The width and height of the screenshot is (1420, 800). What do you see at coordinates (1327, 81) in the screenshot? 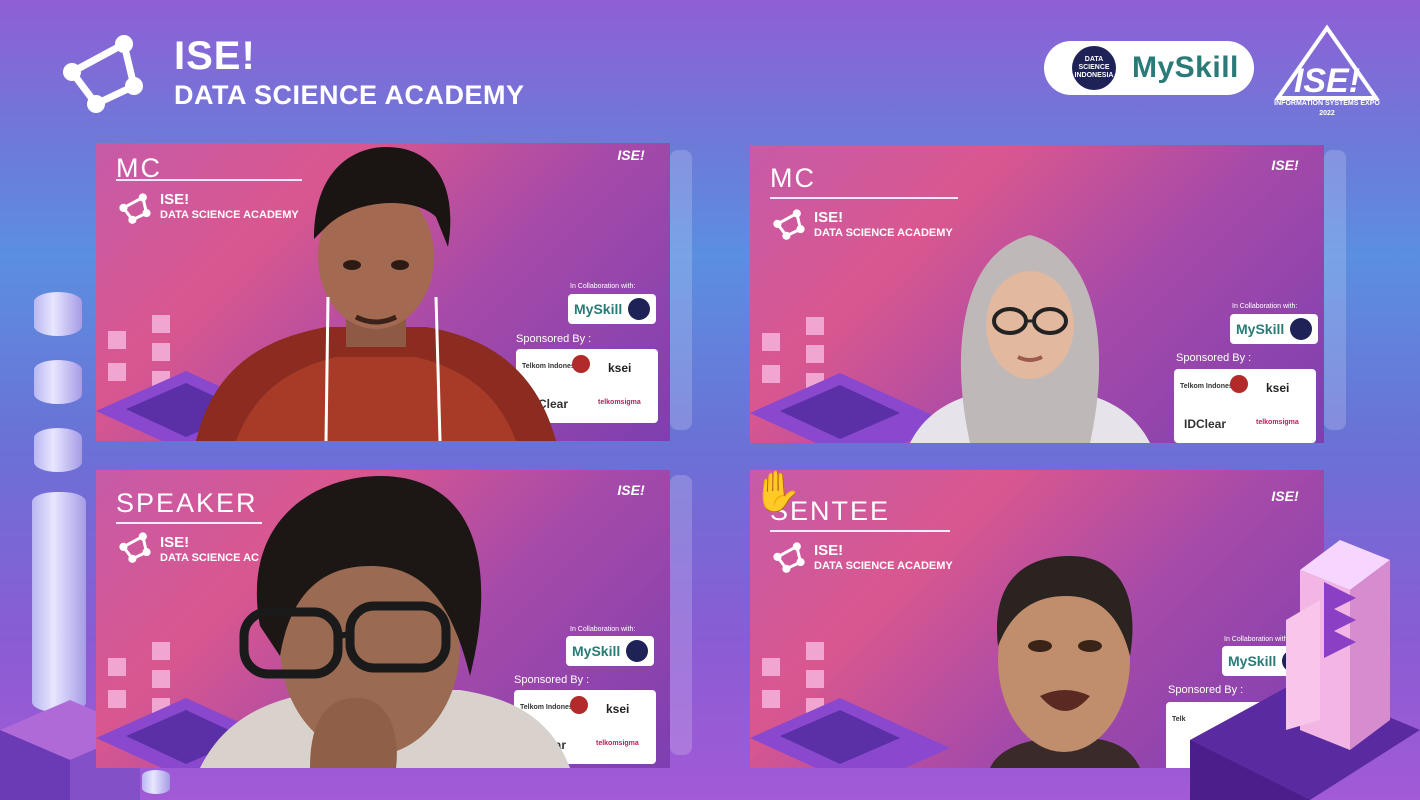
I see `event-logo-title: ISE!` at bounding box center [1327, 81].